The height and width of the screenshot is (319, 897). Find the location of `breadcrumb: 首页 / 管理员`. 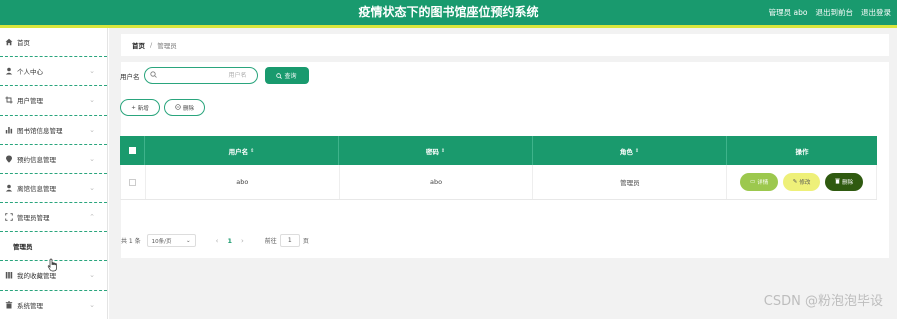

breadcrumb: 首页 / 管理员 is located at coordinates (505, 45).